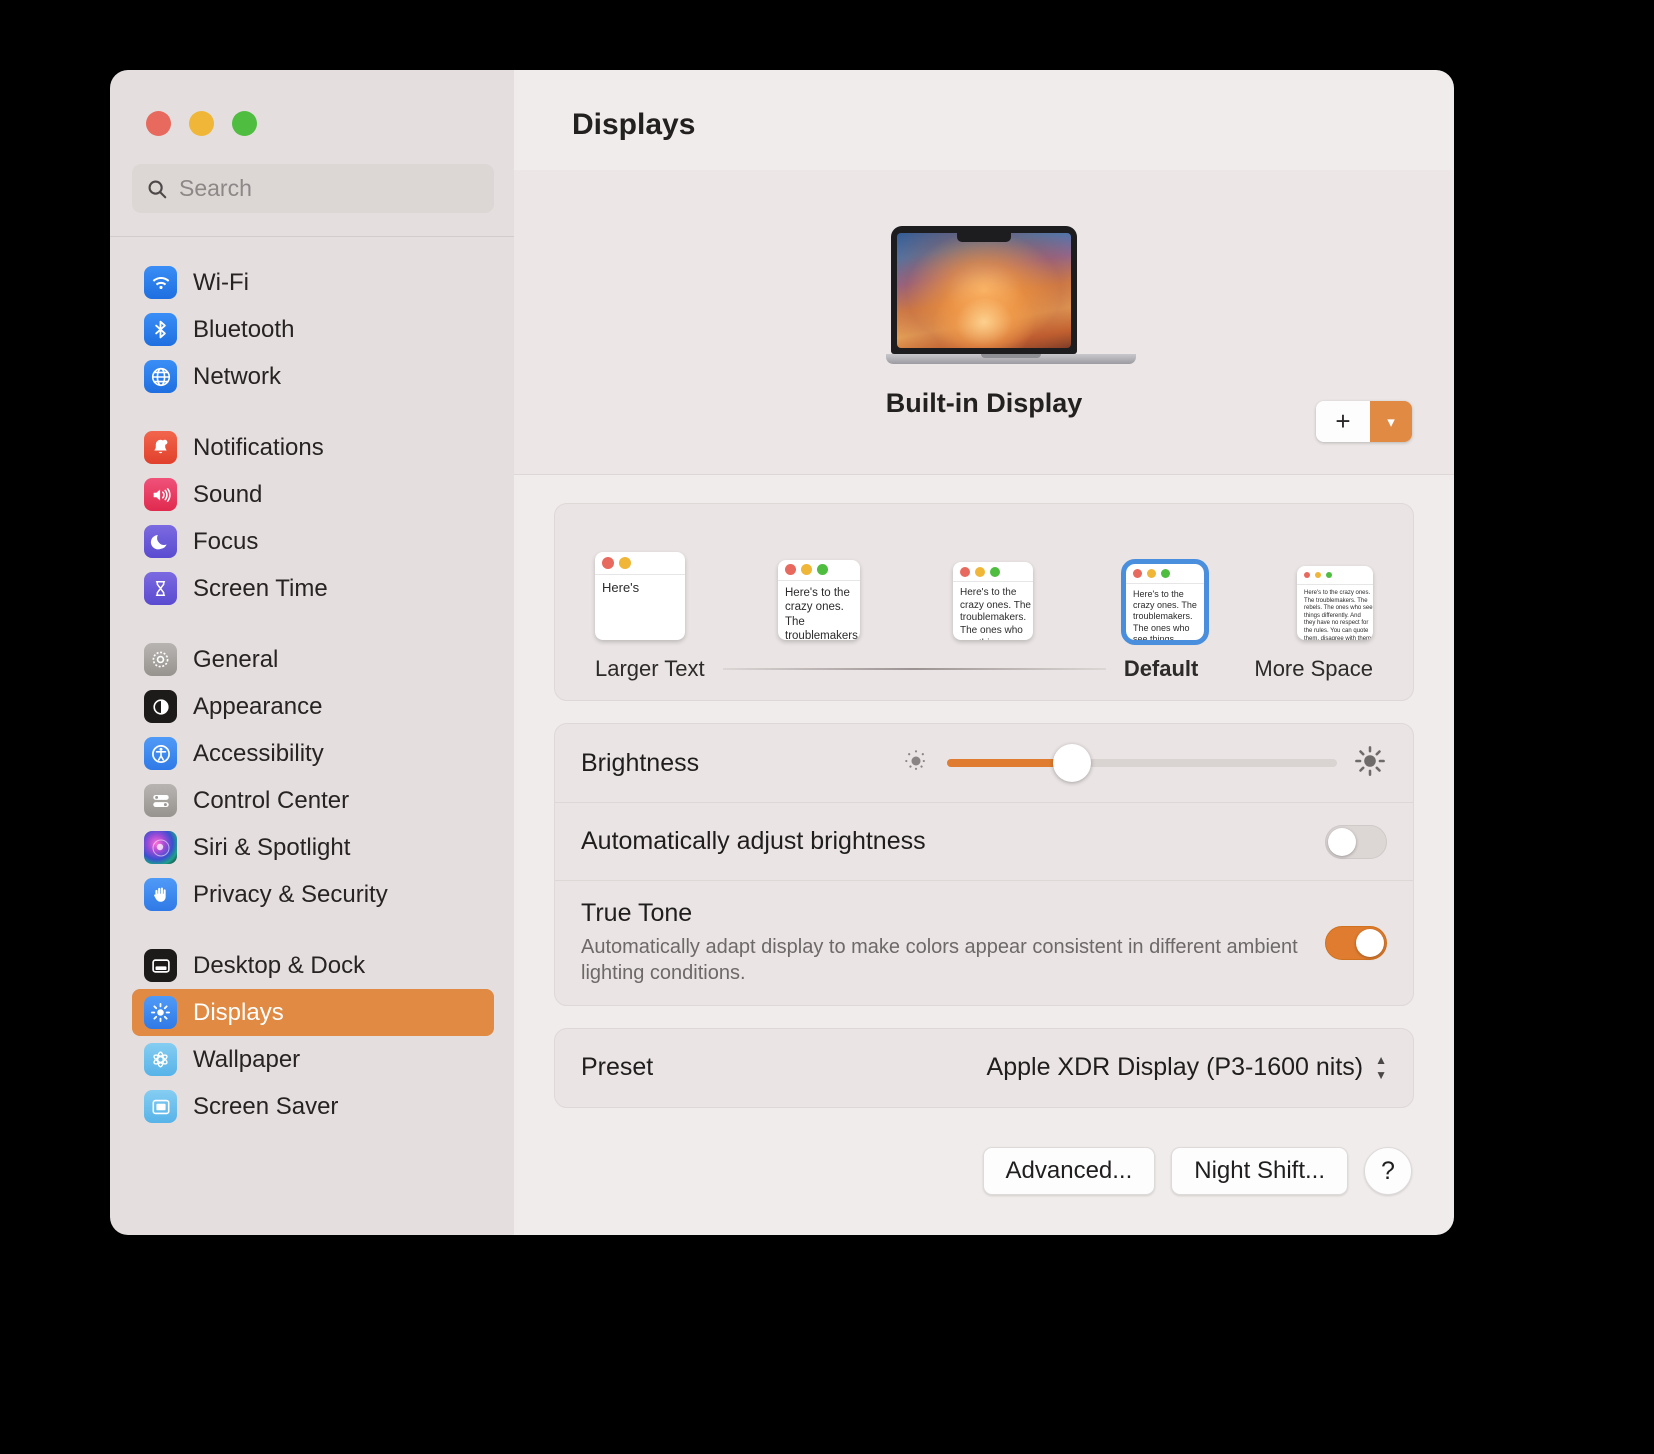  I want to click on sidebar-item-sound: Sound, so click(313, 494).